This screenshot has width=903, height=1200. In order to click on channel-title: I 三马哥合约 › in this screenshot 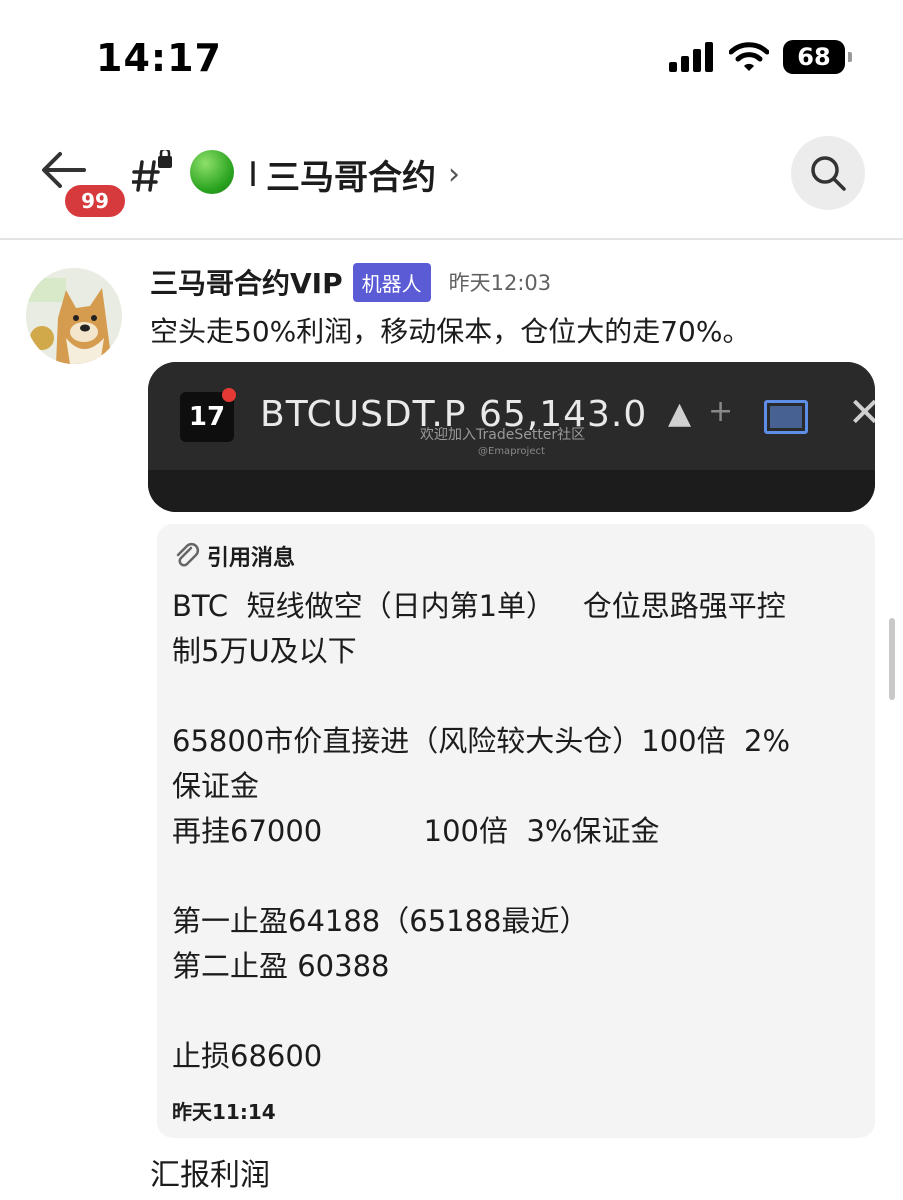, I will do `click(354, 174)`.